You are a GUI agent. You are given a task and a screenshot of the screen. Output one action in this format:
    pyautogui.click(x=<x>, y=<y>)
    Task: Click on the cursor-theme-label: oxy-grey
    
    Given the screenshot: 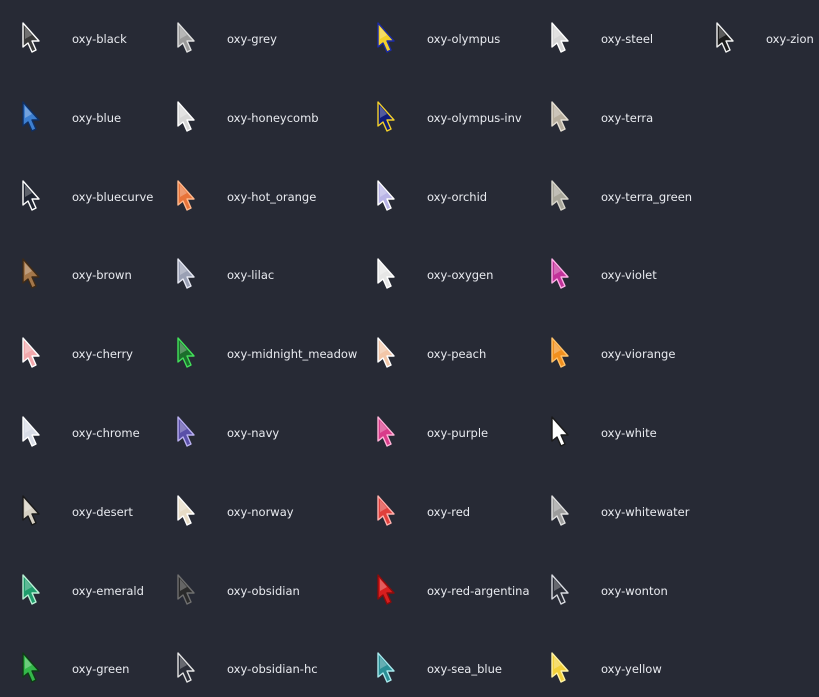 What is the action you would take?
    pyautogui.click(x=252, y=39)
    